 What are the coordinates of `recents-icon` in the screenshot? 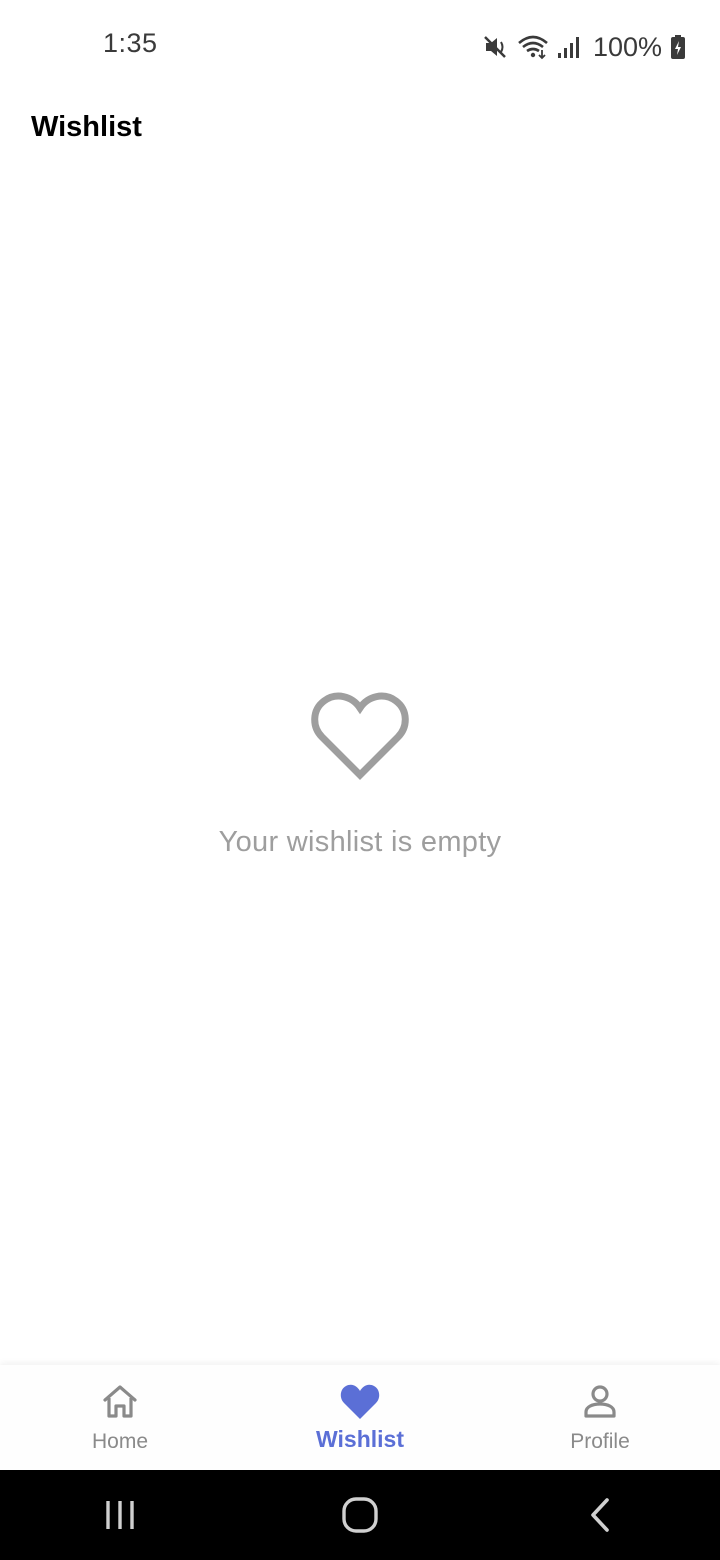 It's located at (120, 1515).